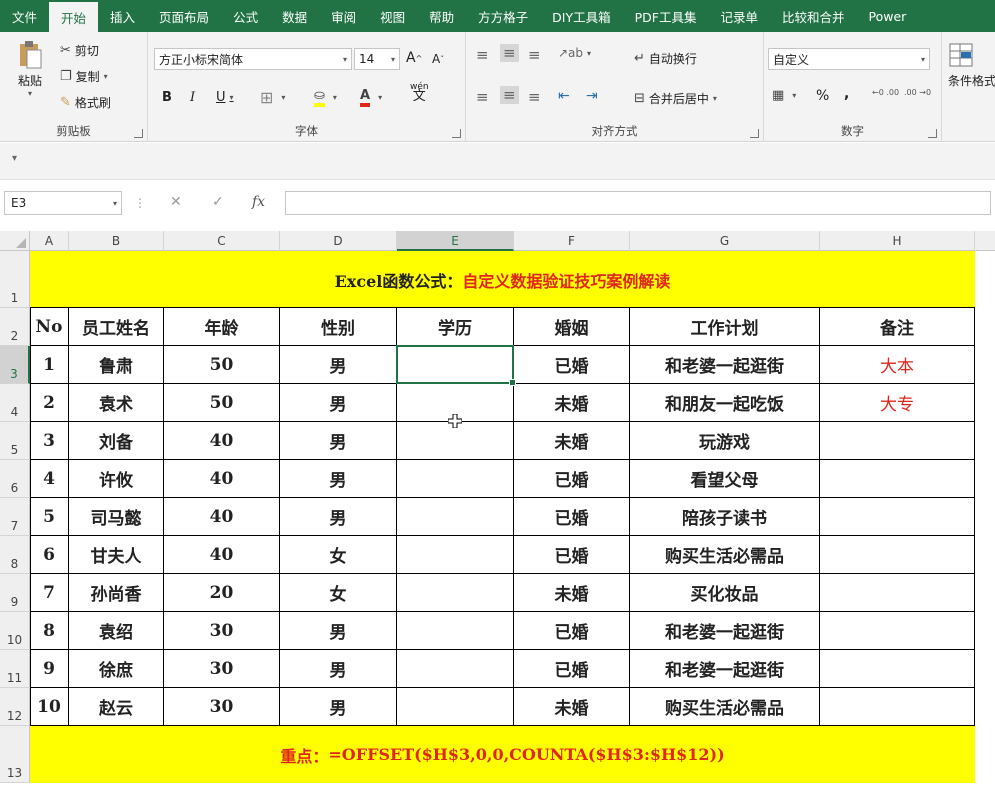 Image resolution: width=995 pixels, height=785 pixels. I want to click on tab-1: 开始, so click(74, 16).